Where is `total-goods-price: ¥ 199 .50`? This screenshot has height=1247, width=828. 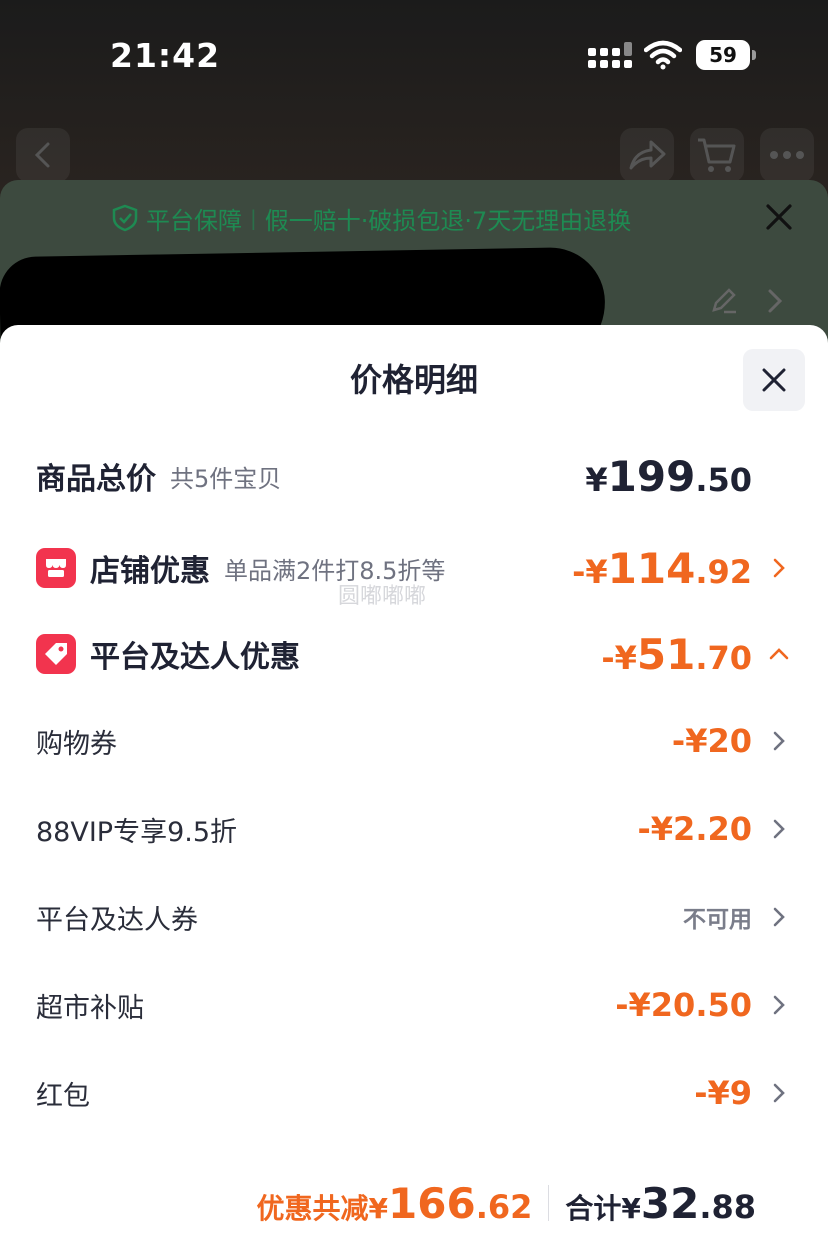 total-goods-price: ¥ 199 .50 is located at coordinates (668, 476).